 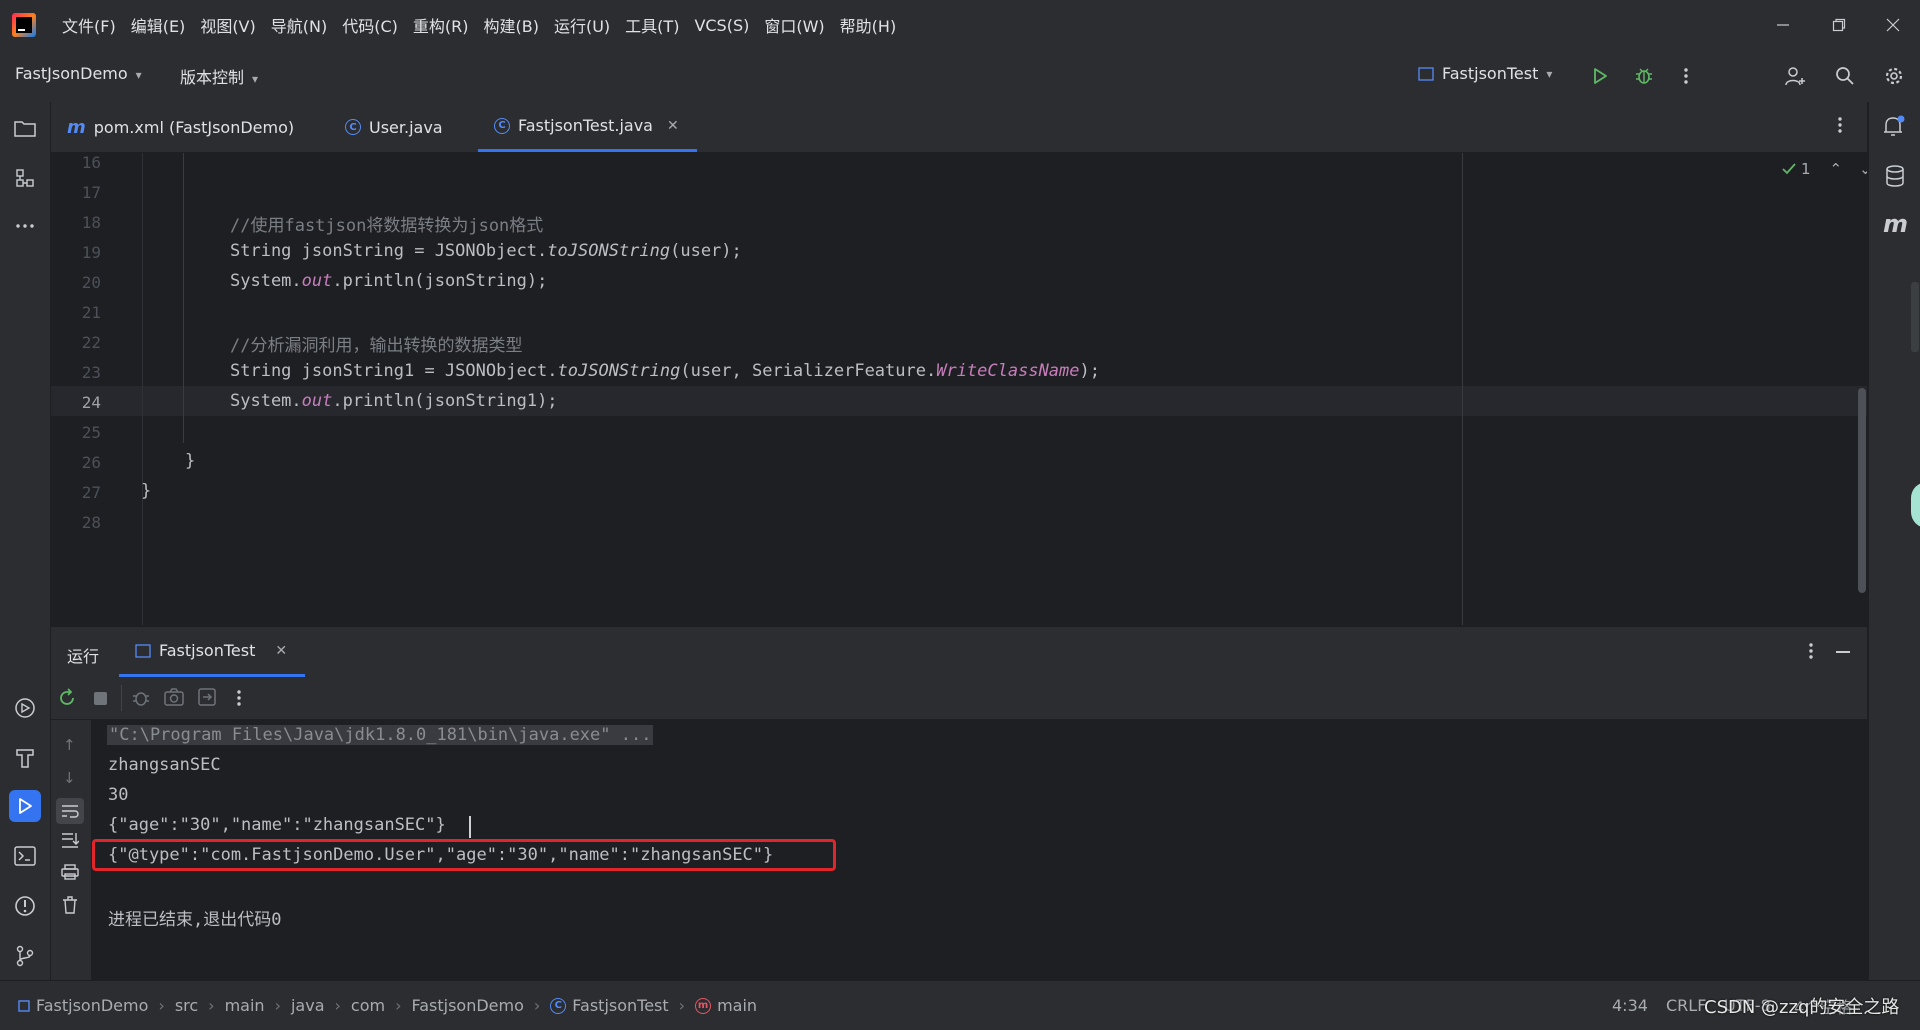 What do you see at coordinates (83, 656) in the screenshot?
I see `run-panel-title: 运行` at bounding box center [83, 656].